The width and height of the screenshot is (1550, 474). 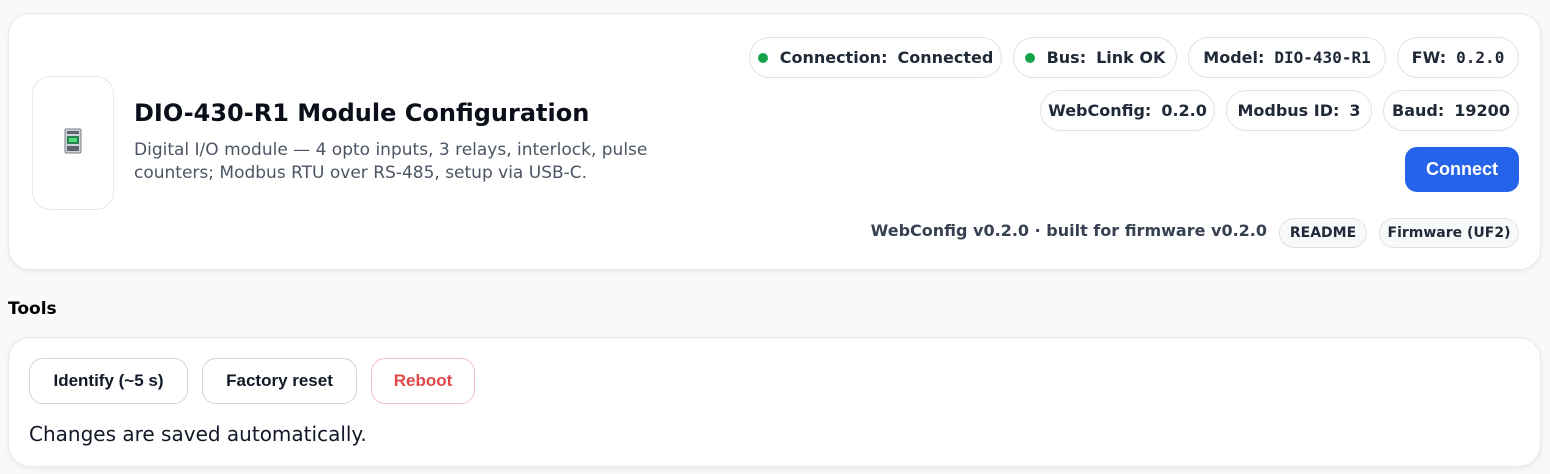 What do you see at coordinates (1322, 57) in the screenshot?
I see `model-value: DIO-430-R1` at bounding box center [1322, 57].